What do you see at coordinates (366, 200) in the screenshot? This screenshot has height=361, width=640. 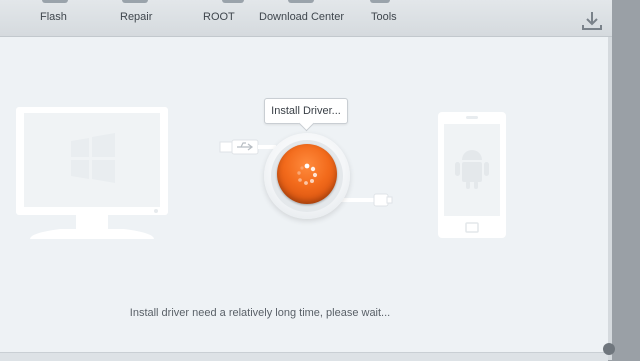 I see `usb-cable-icon` at bounding box center [366, 200].